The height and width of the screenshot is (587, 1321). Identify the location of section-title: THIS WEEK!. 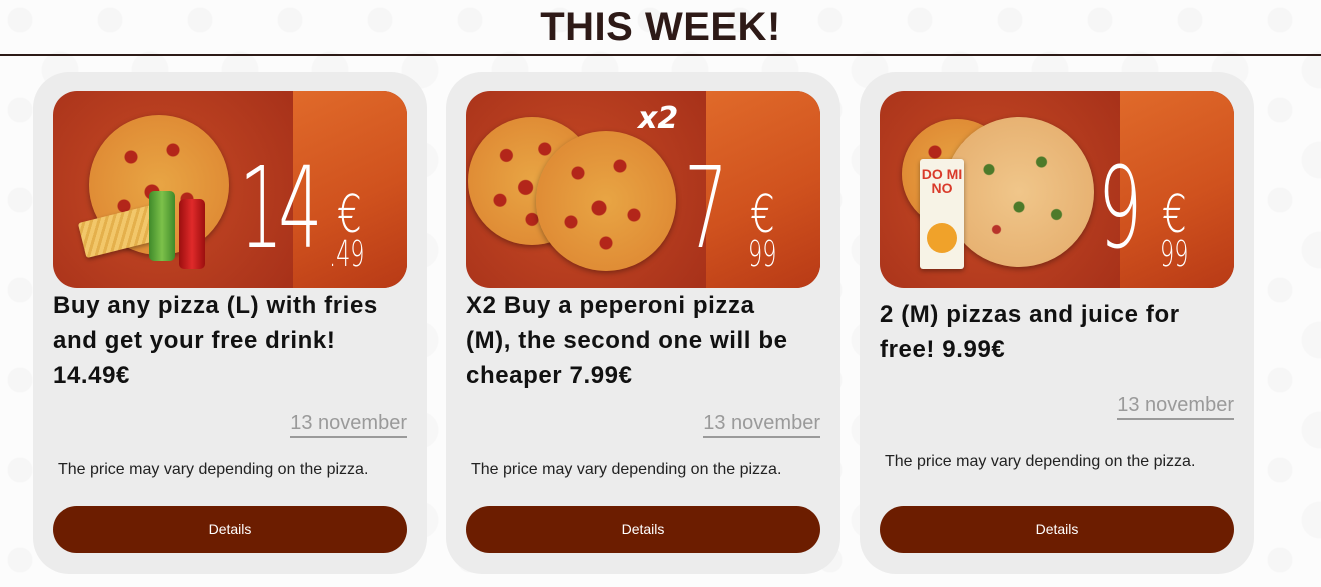
(660, 27).